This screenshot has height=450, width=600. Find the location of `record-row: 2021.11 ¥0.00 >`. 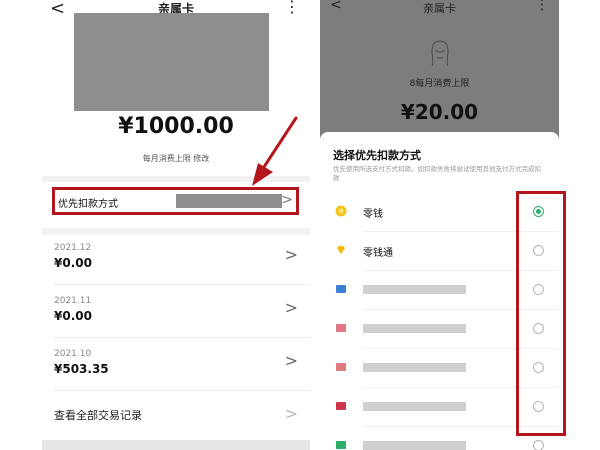

record-row: 2021.11 ¥0.00 > is located at coordinates (176, 313).